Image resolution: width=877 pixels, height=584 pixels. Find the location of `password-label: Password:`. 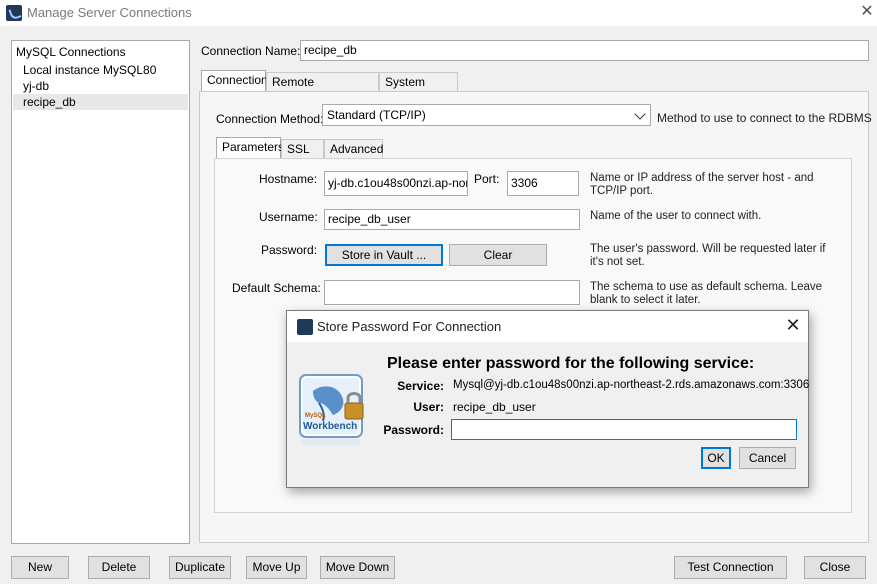

password-label: Password: is located at coordinates (289, 250).